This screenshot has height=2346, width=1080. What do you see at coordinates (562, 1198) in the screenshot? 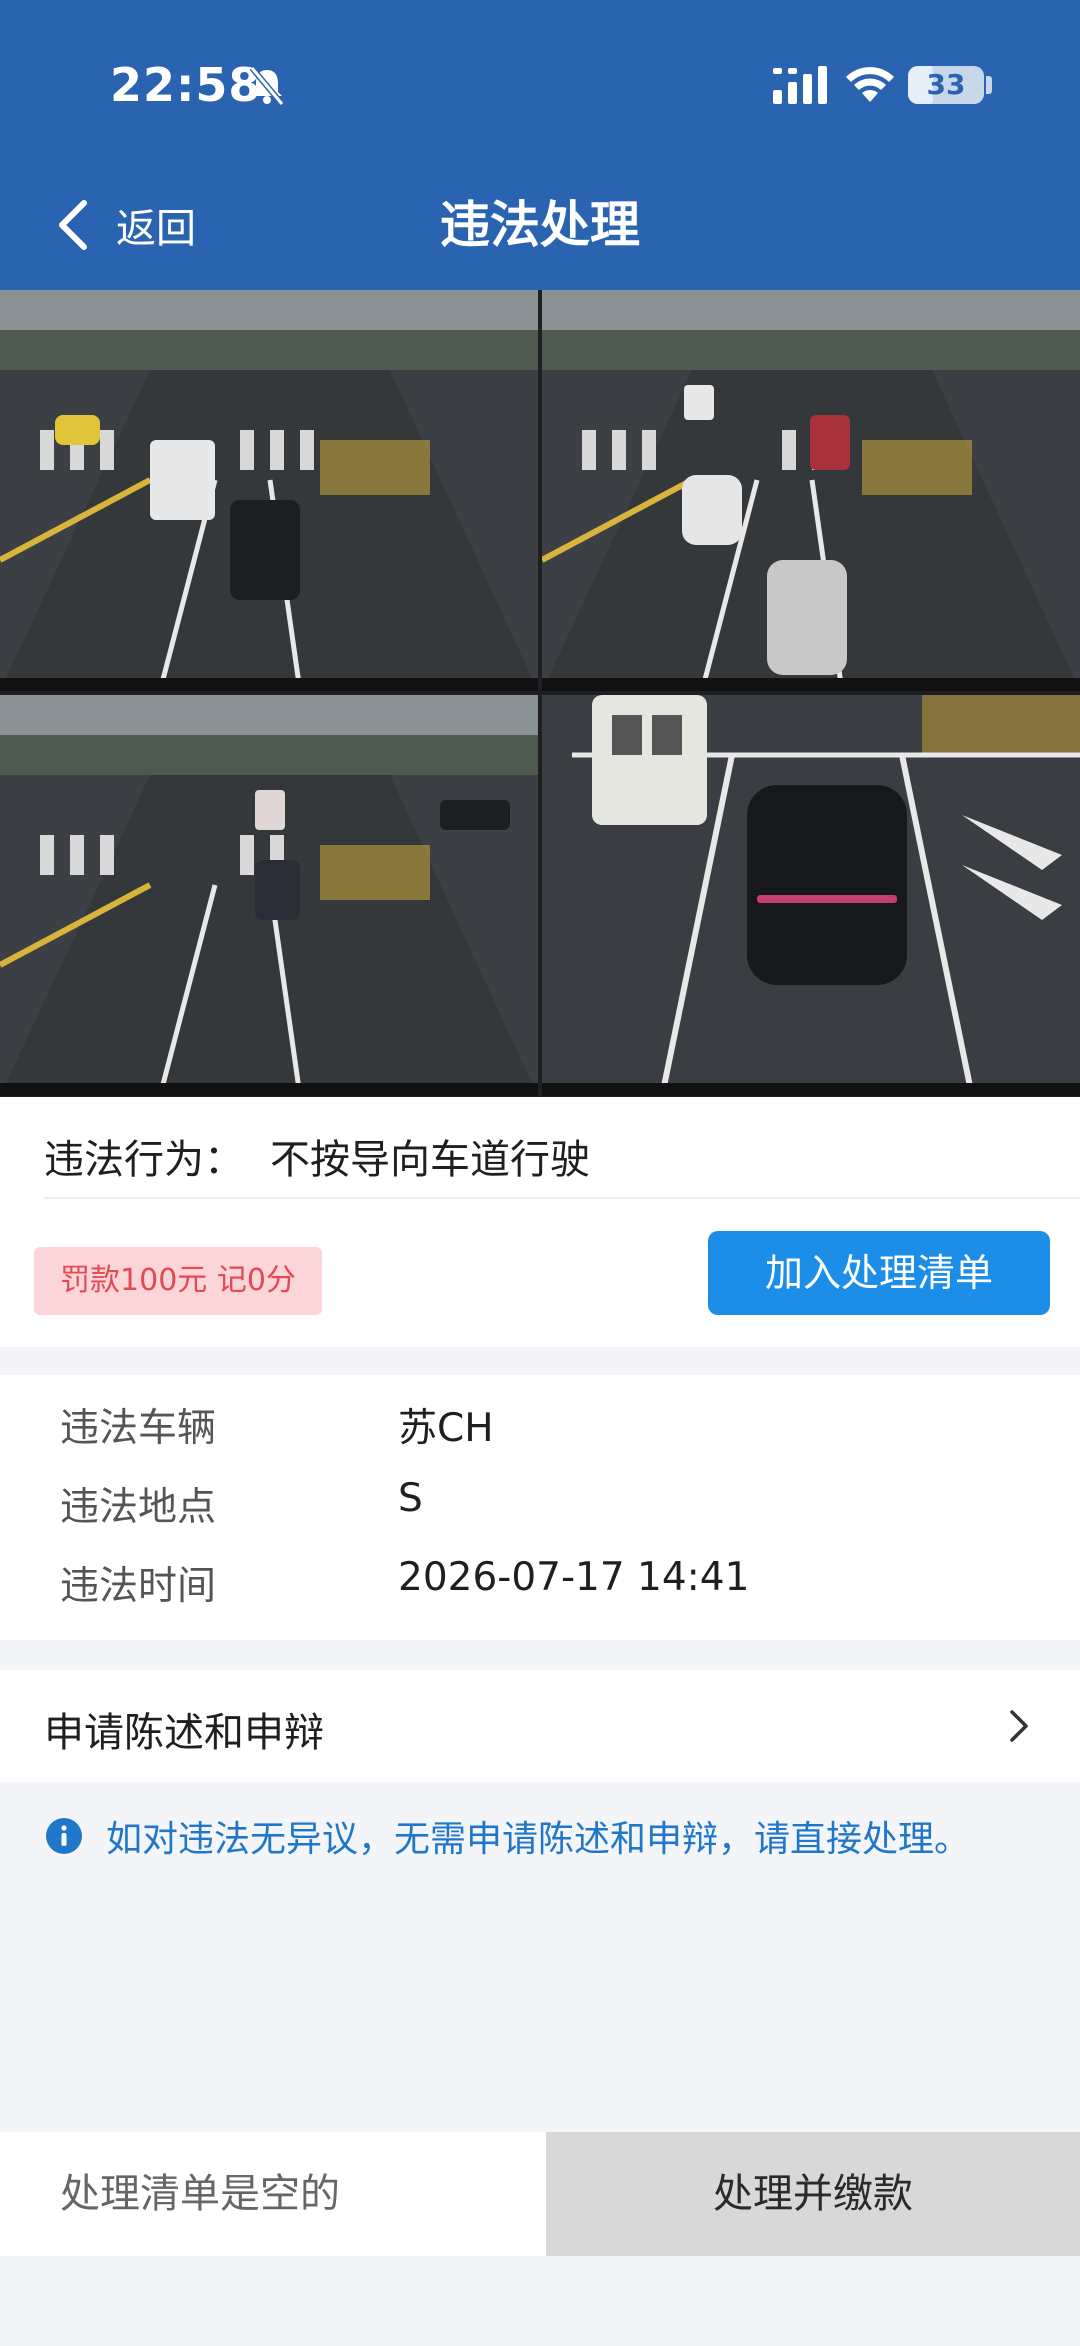
I see `divider` at bounding box center [562, 1198].